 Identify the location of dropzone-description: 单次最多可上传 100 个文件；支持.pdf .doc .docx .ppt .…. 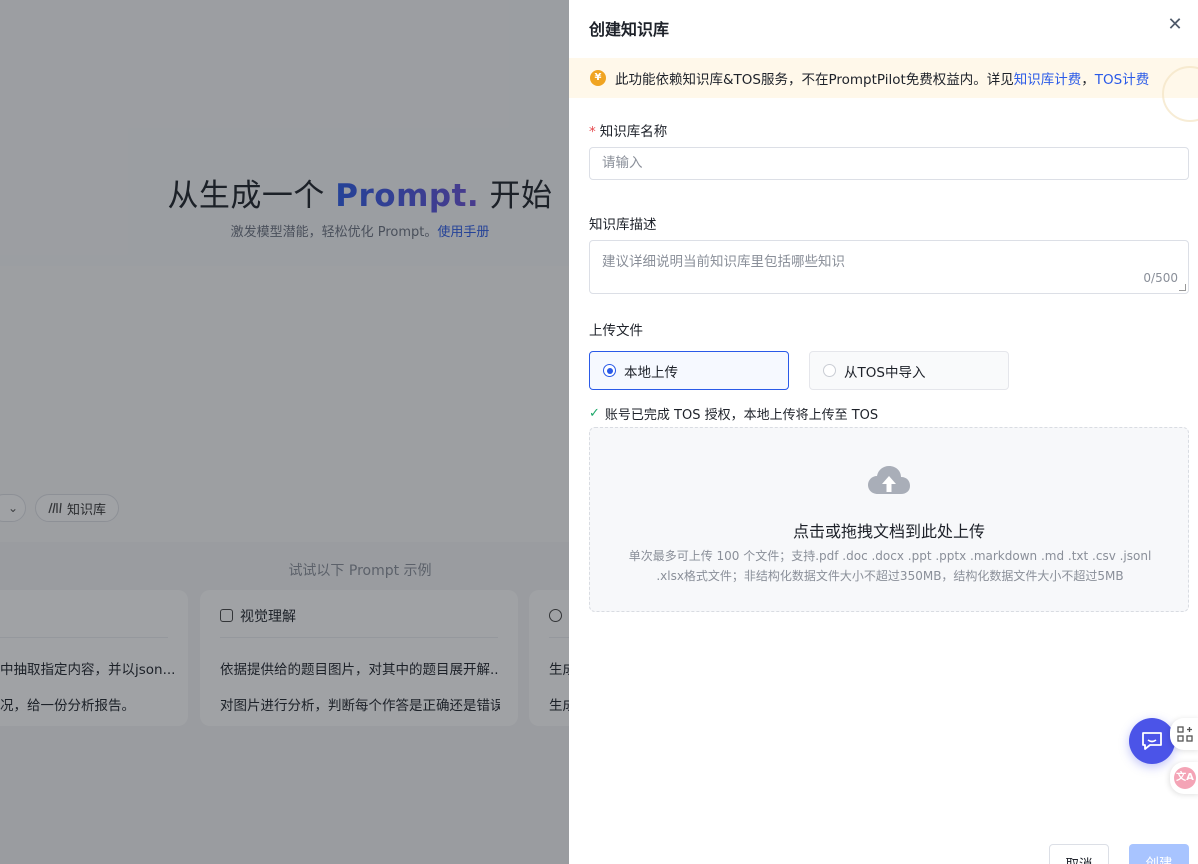
(890, 566).